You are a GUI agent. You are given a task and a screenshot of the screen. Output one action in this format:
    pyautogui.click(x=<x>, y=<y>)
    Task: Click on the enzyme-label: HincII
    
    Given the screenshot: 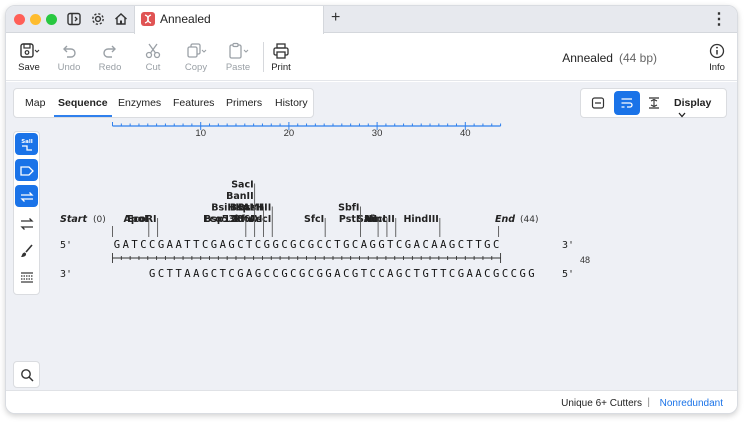 What is the action you would take?
    pyautogui.click(x=379, y=219)
    